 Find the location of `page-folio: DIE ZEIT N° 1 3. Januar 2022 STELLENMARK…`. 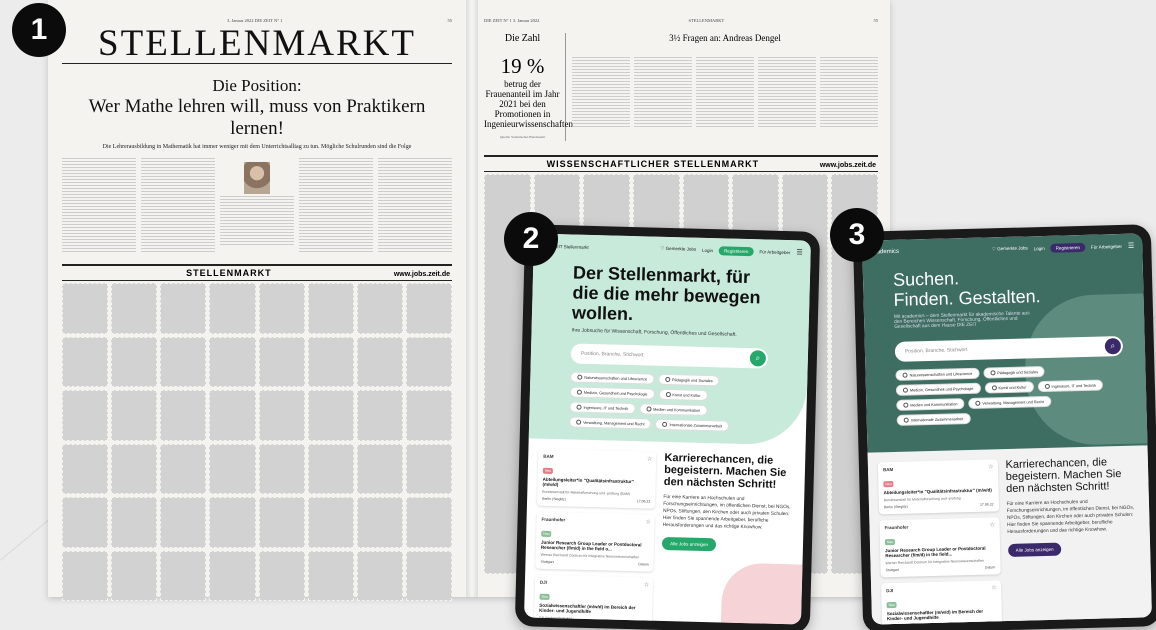

page-folio: DIE ZEIT N° 1 3. Januar 2022 STELLENMARK… is located at coordinates (681, 20).